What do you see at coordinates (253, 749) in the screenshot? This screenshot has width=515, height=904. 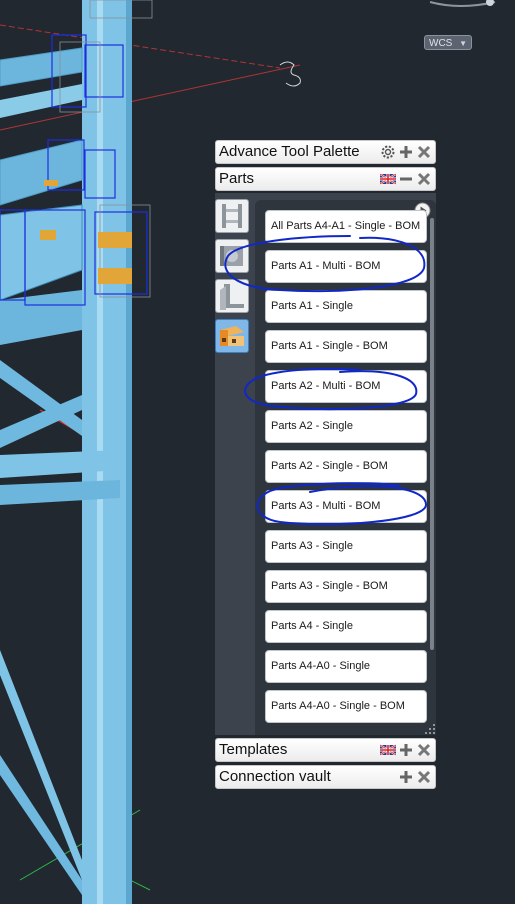 I see `templates-section-label: Templates` at bounding box center [253, 749].